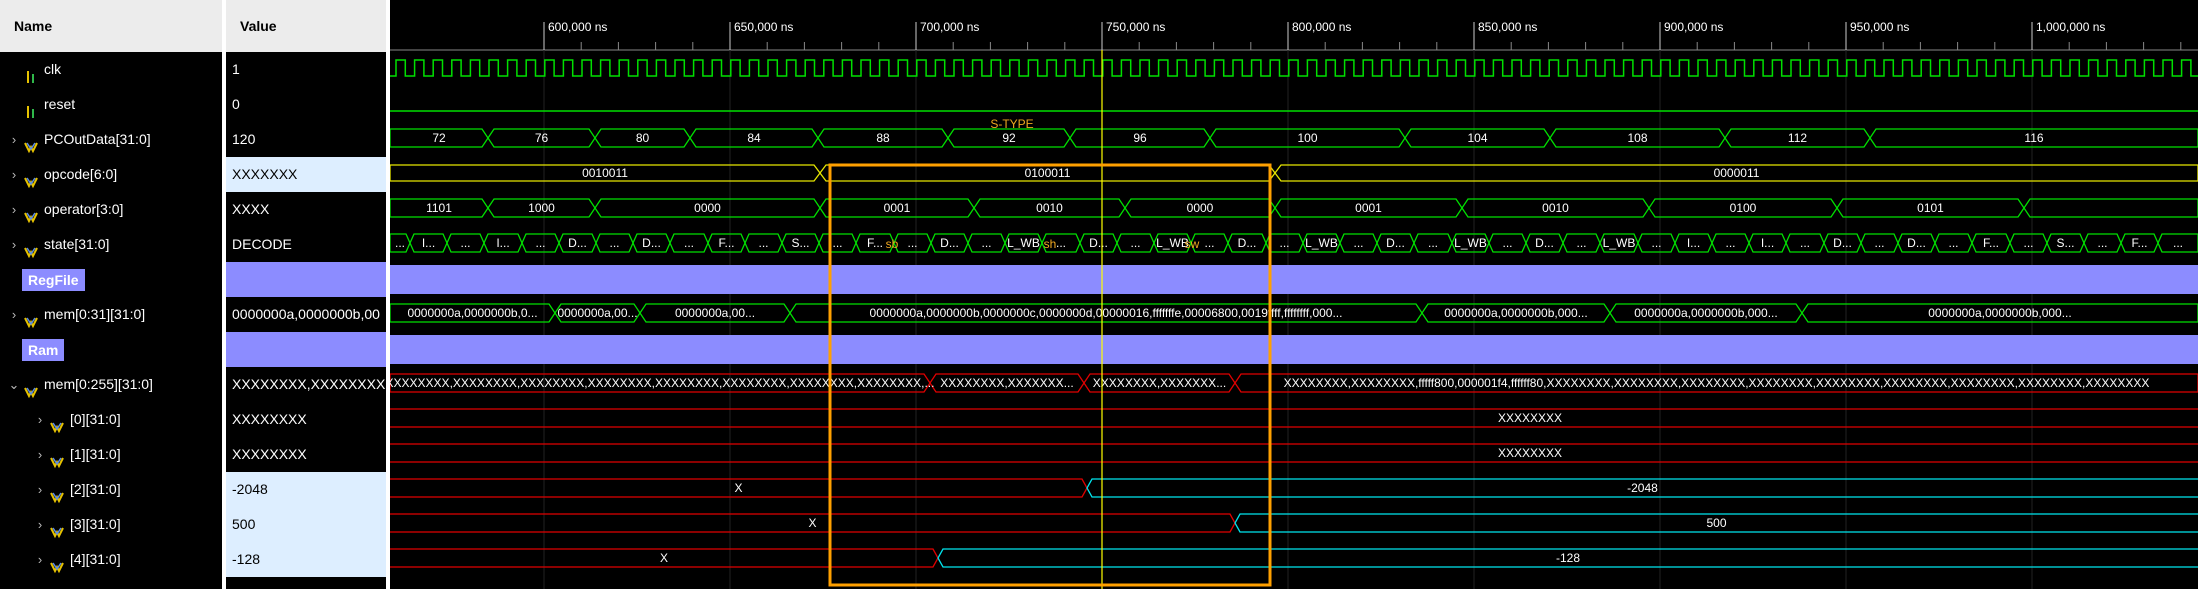 This screenshot has height=589, width=2198. What do you see at coordinates (84, 209) in the screenshot?
I see `signal-name: operator[3:0]` at bounding box center [84, 209].